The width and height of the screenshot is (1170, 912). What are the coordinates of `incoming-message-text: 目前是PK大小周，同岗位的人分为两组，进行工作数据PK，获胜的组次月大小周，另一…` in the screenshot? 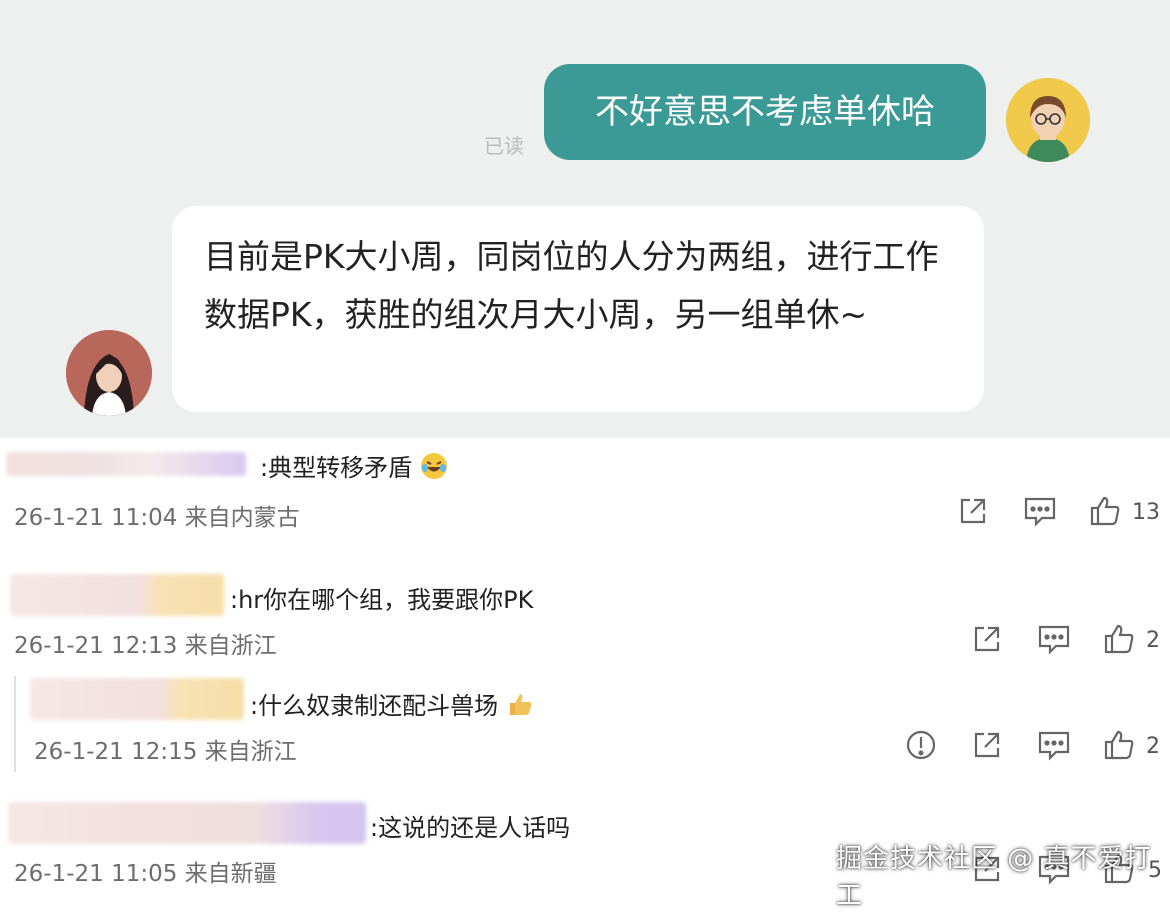 It's located at (571, 285).